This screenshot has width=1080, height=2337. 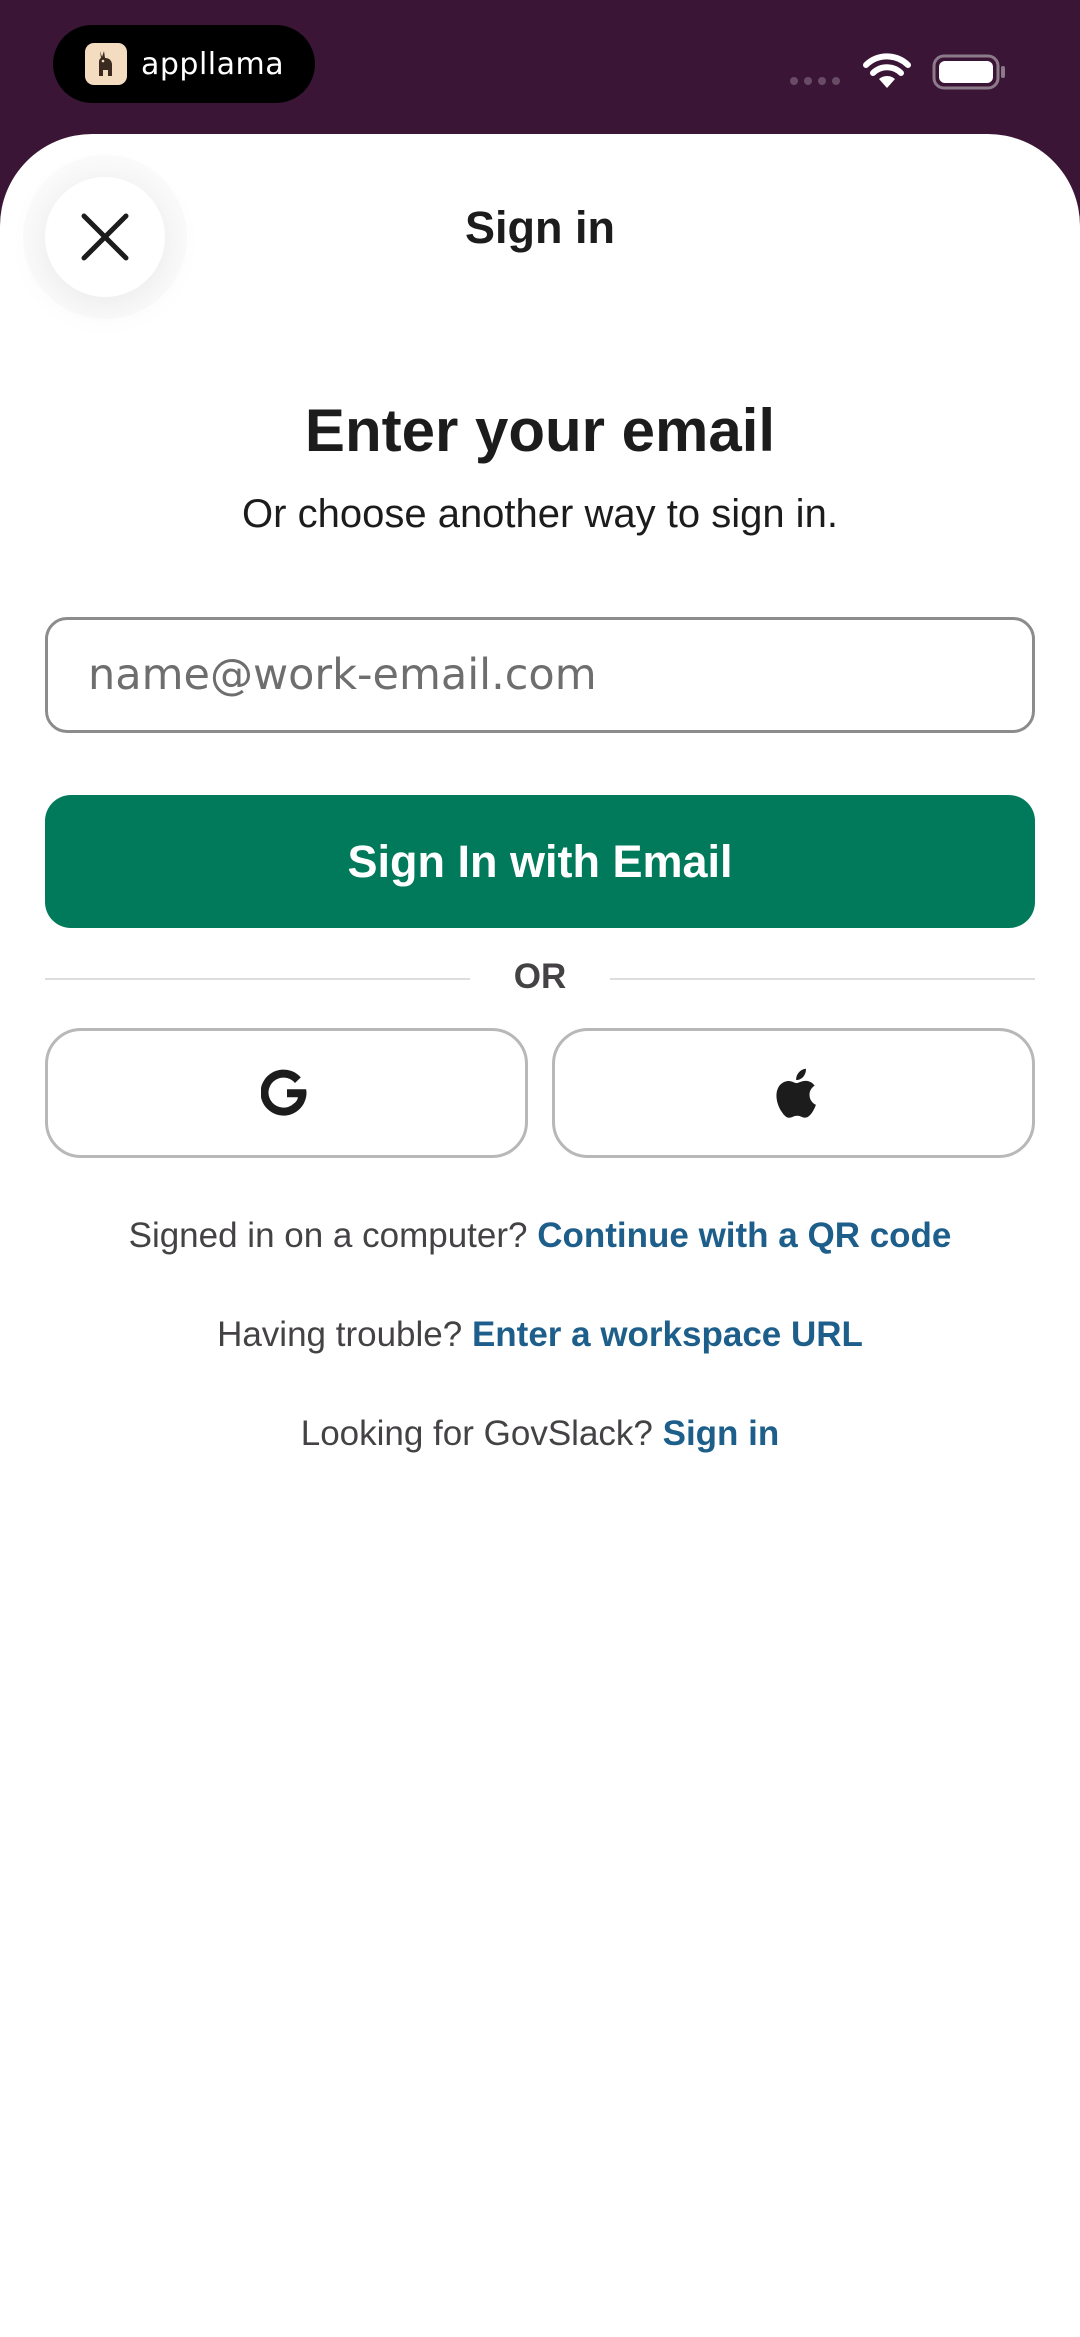 I want to click on page-title: Sign in, so click(x=540, y=227).